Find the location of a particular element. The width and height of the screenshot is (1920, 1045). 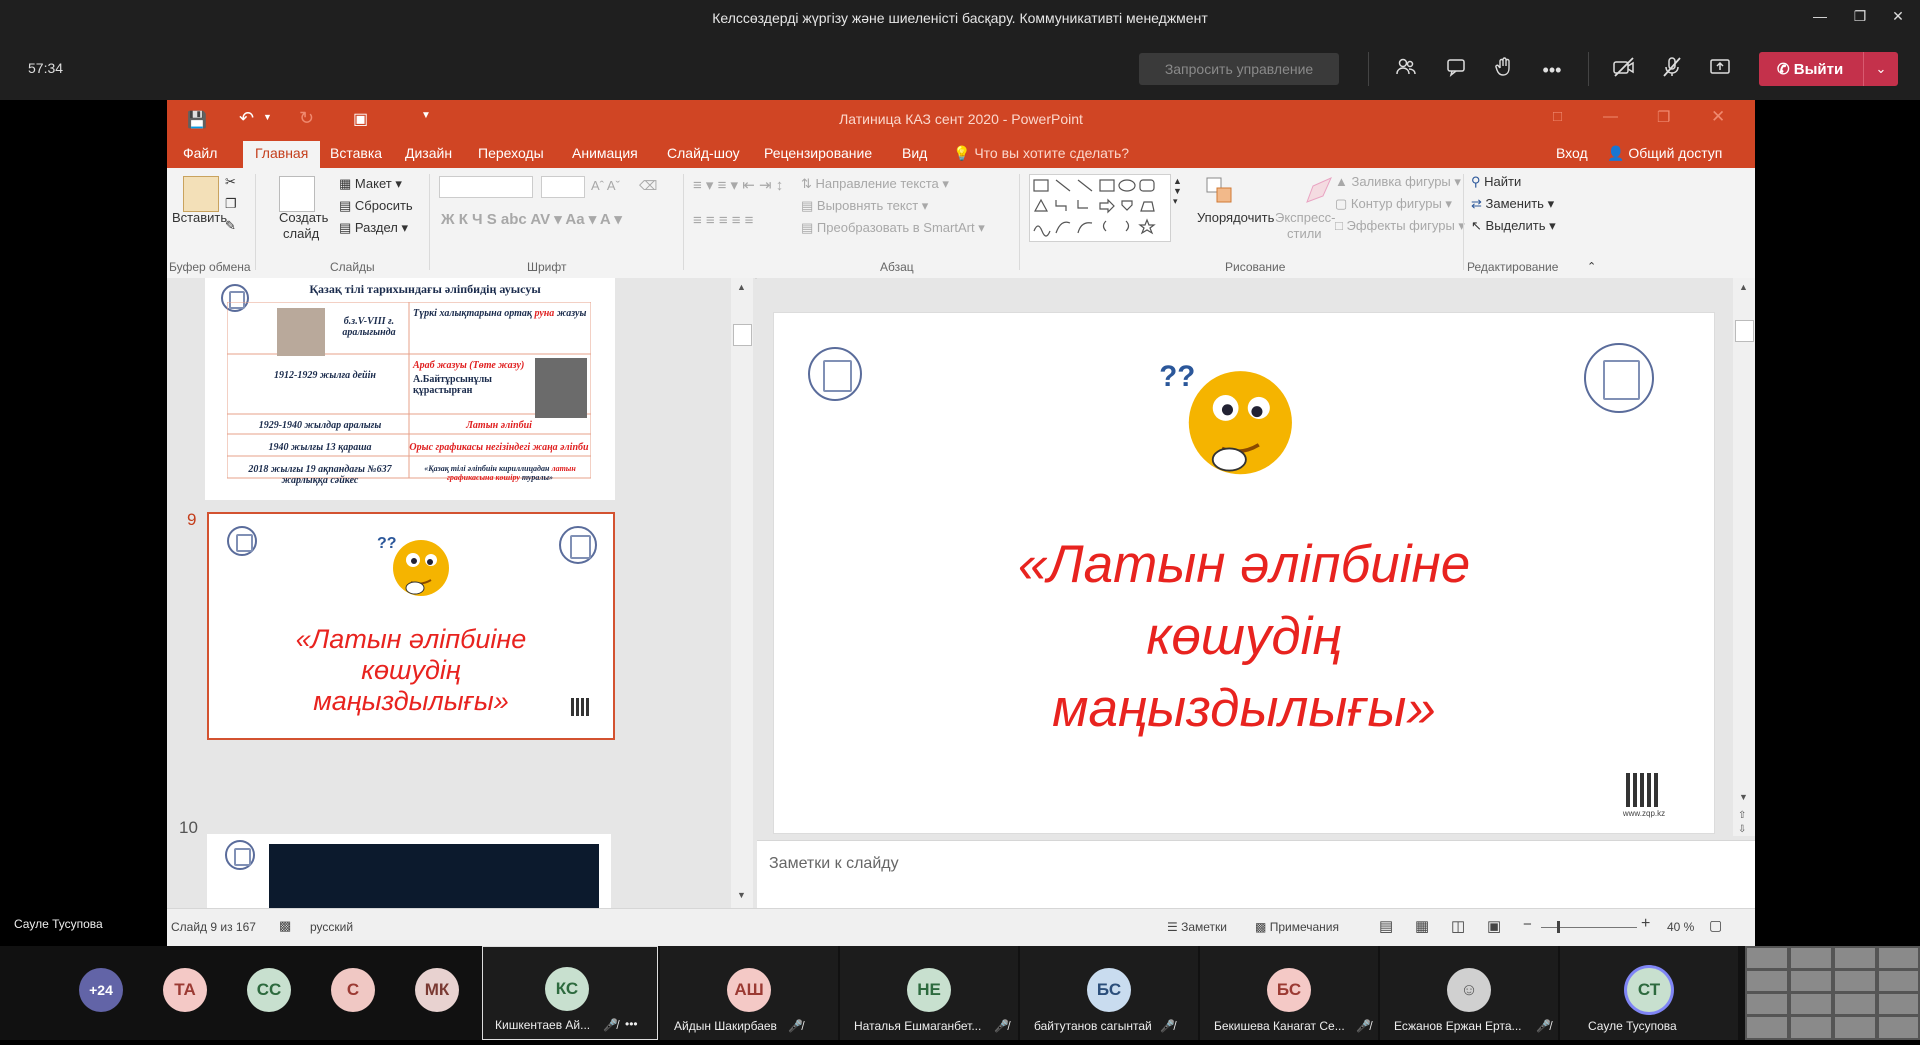

tab-view: Вид is located at coordinates (914, 153).